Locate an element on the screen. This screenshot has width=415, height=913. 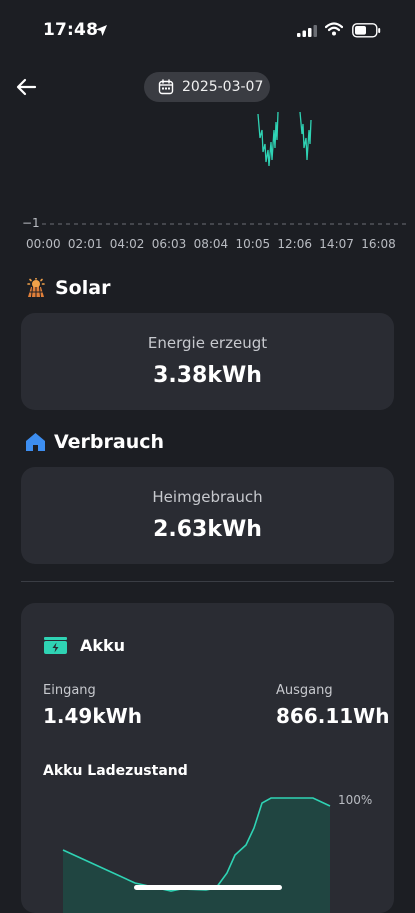
battery-output-label: Ausgang is located at coordinates (304, 690).